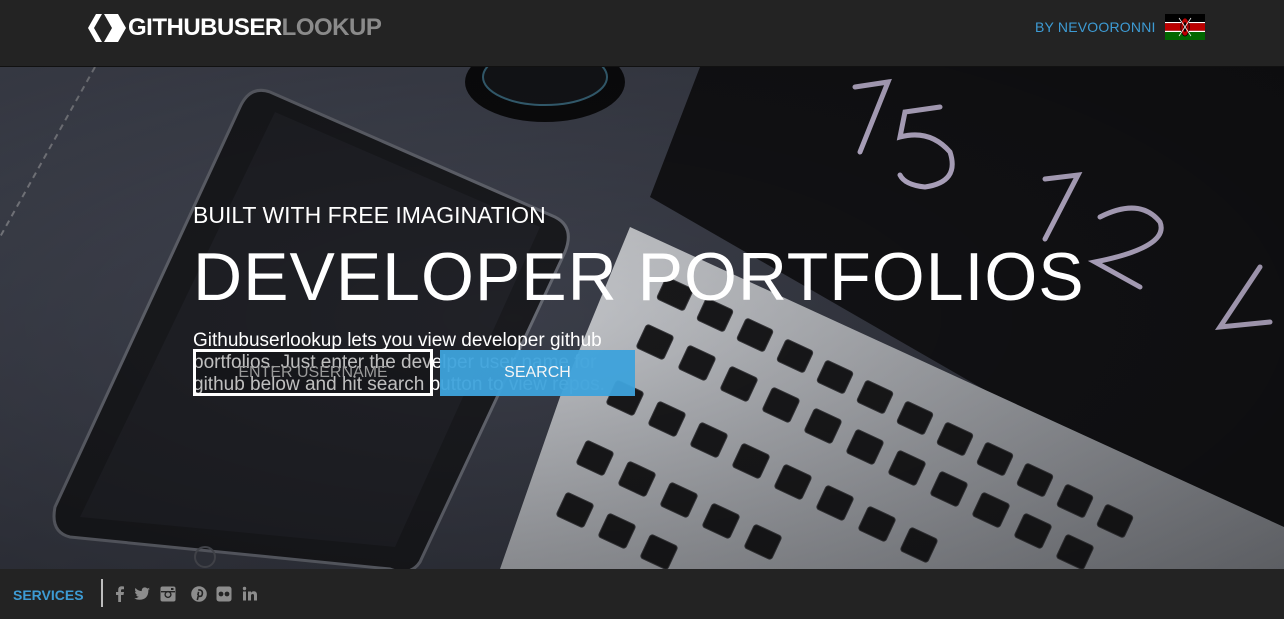 This screenshot has width=1284, height=619. I want to click on facebook-icon, so click(120, 594).